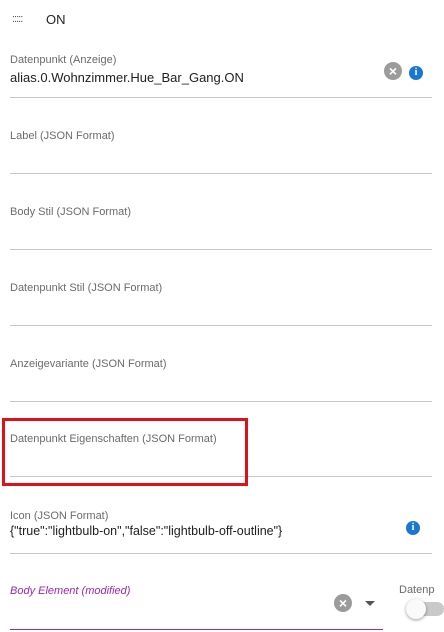  What do you see at coordinates (24, 19) in the screenshot?
I see `drag-handle-icon: :::::` at bounding box center [24, 19].